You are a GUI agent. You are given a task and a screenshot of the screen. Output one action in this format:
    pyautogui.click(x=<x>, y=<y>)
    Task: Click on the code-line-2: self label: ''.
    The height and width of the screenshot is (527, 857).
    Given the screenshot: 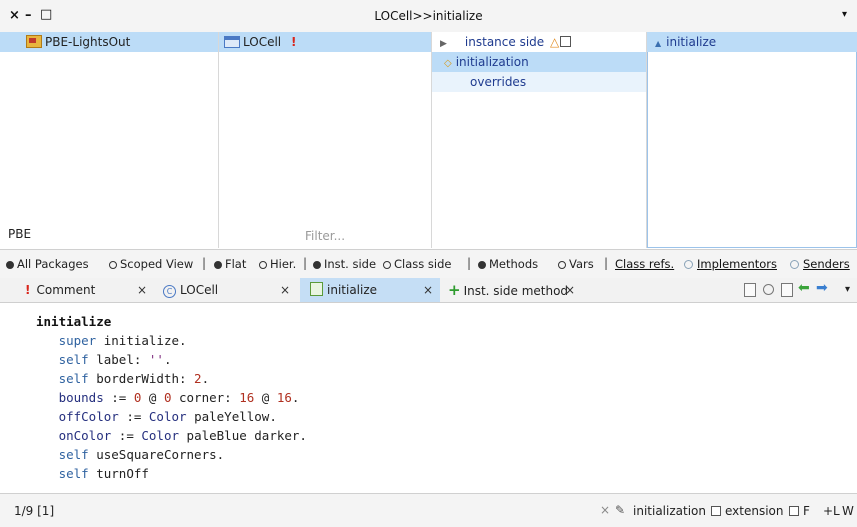 What is the action you would take?
    pyautogui.click(x=115, y=359)
    